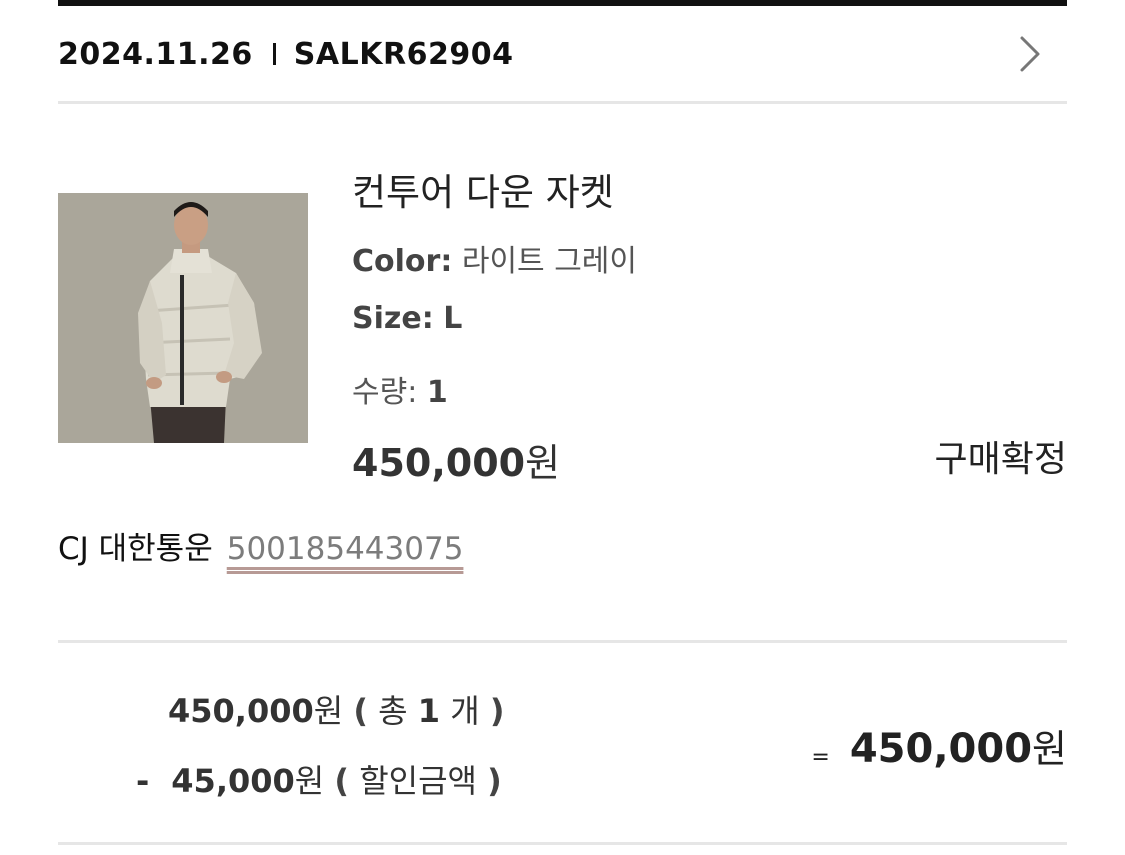 The height and width of the screenshot is (855, 1125). Describe the element at coordinates (393, 711) in the screenshot. I see `subtotal-note-prefix: 총` at that location.